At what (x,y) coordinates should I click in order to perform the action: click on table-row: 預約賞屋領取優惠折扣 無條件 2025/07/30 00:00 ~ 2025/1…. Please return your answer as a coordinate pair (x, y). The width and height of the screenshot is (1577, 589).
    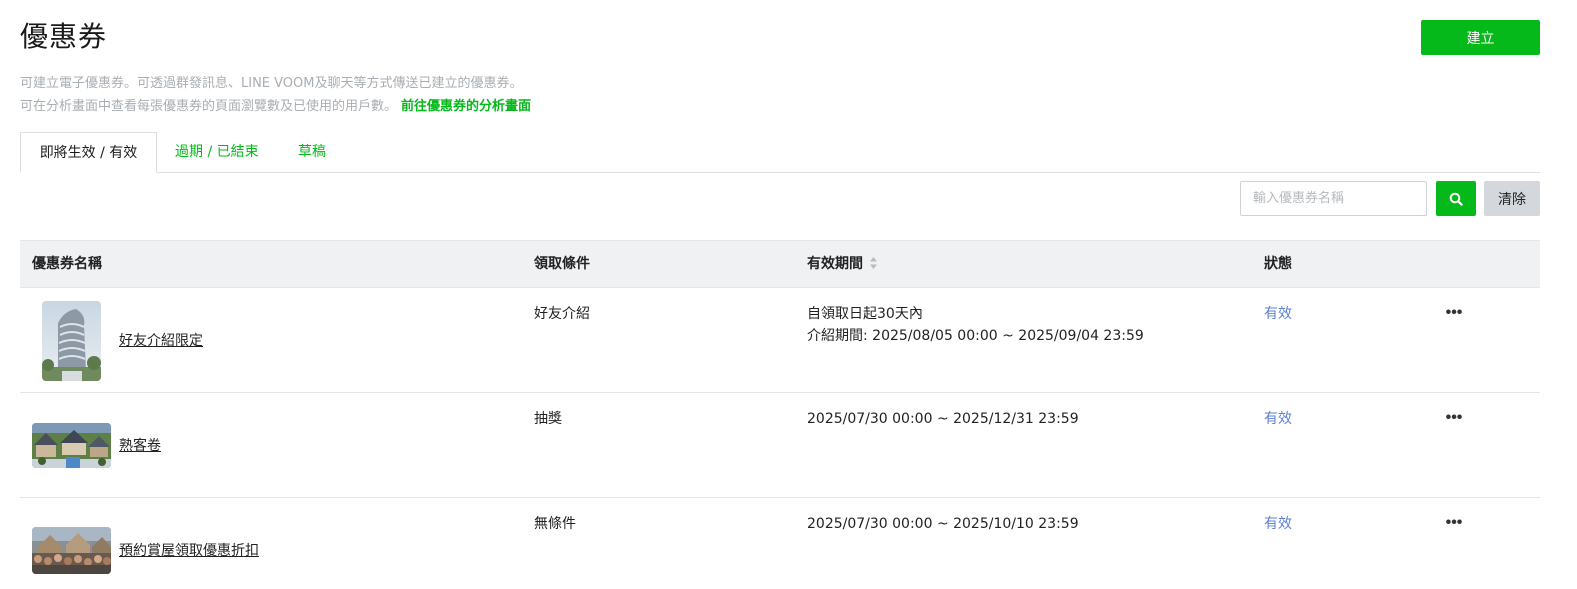
    Looking at the image, I should click on (780, 543).